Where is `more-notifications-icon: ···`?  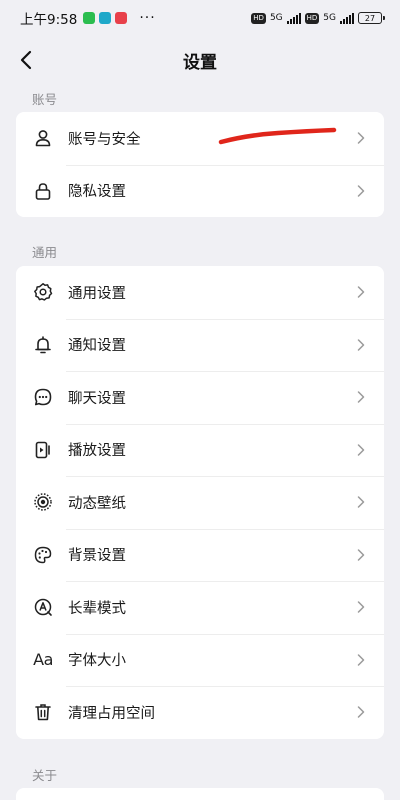 more-notifications-icon: ··· is located at coordinates (147, 18).